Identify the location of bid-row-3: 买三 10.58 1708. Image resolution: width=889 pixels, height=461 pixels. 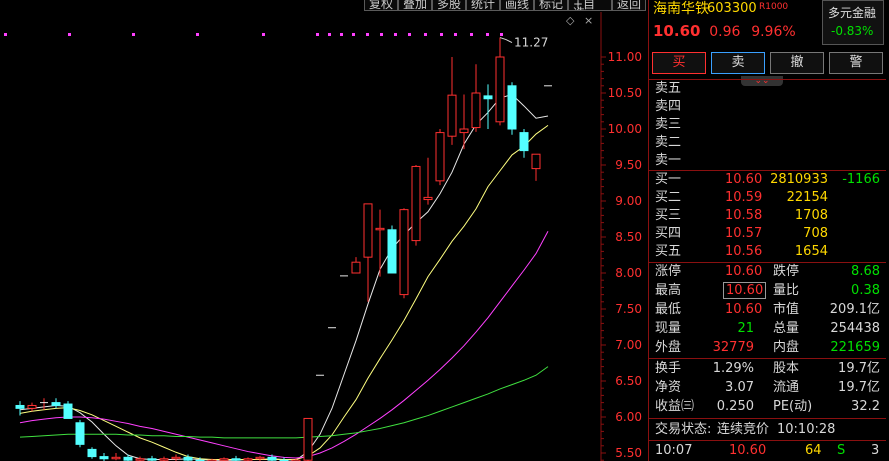
(767, 216).